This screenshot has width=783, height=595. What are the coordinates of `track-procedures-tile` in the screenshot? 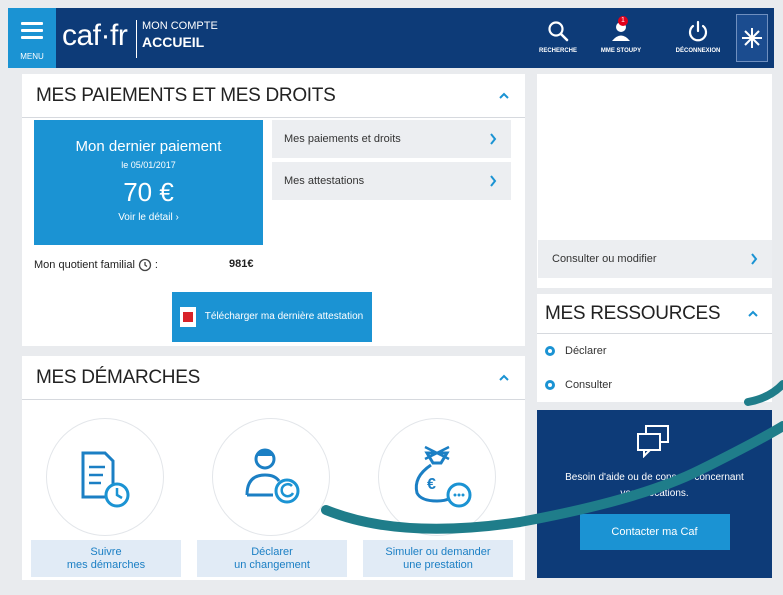 It's located at (105, 477).